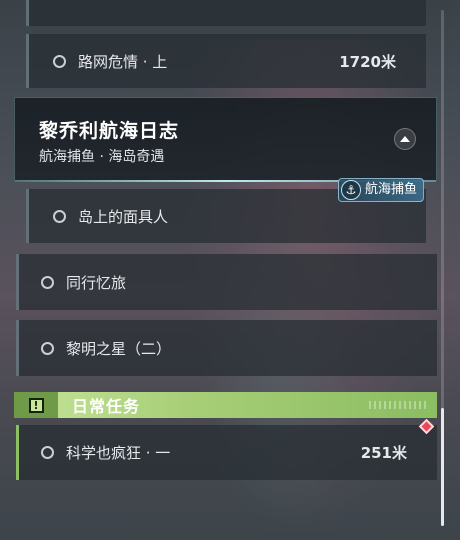 This screenshot has height=540, width=460. I want to click on quest-label: 同行忆旅, so click(96, 282).